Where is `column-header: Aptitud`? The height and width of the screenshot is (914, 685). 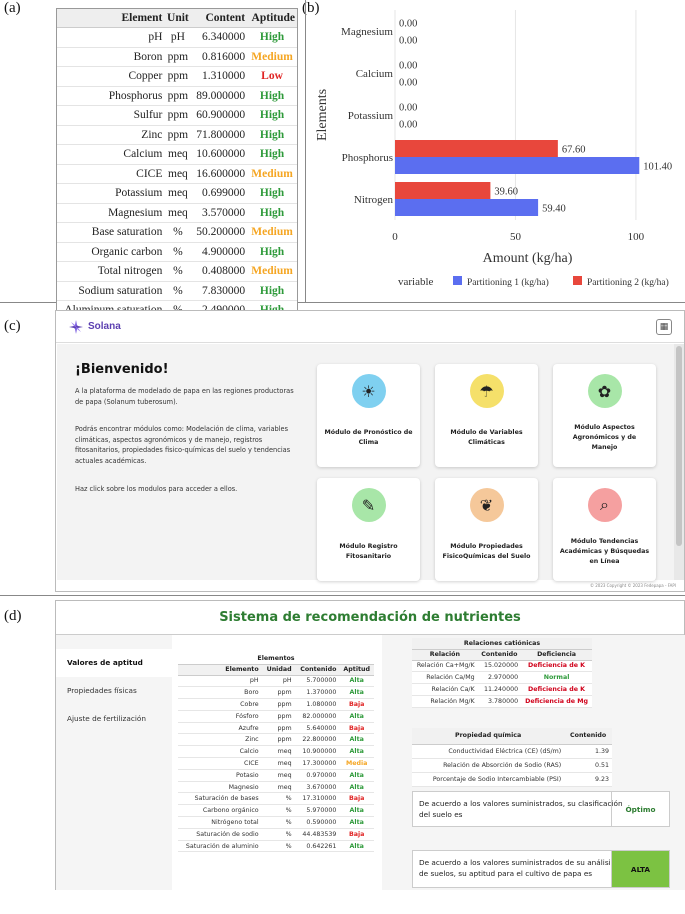 column-header: Aptitud is located at coordinates (356, 670).